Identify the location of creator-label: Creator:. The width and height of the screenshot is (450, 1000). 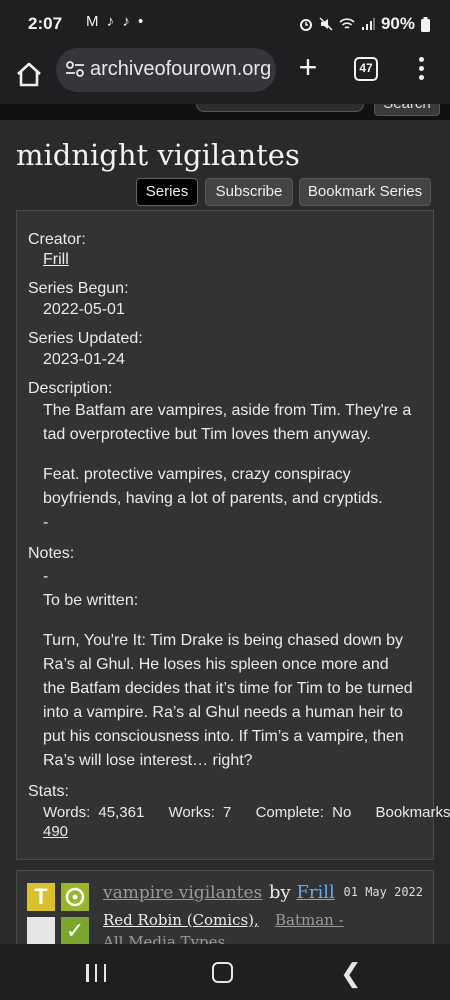
(57, 239).